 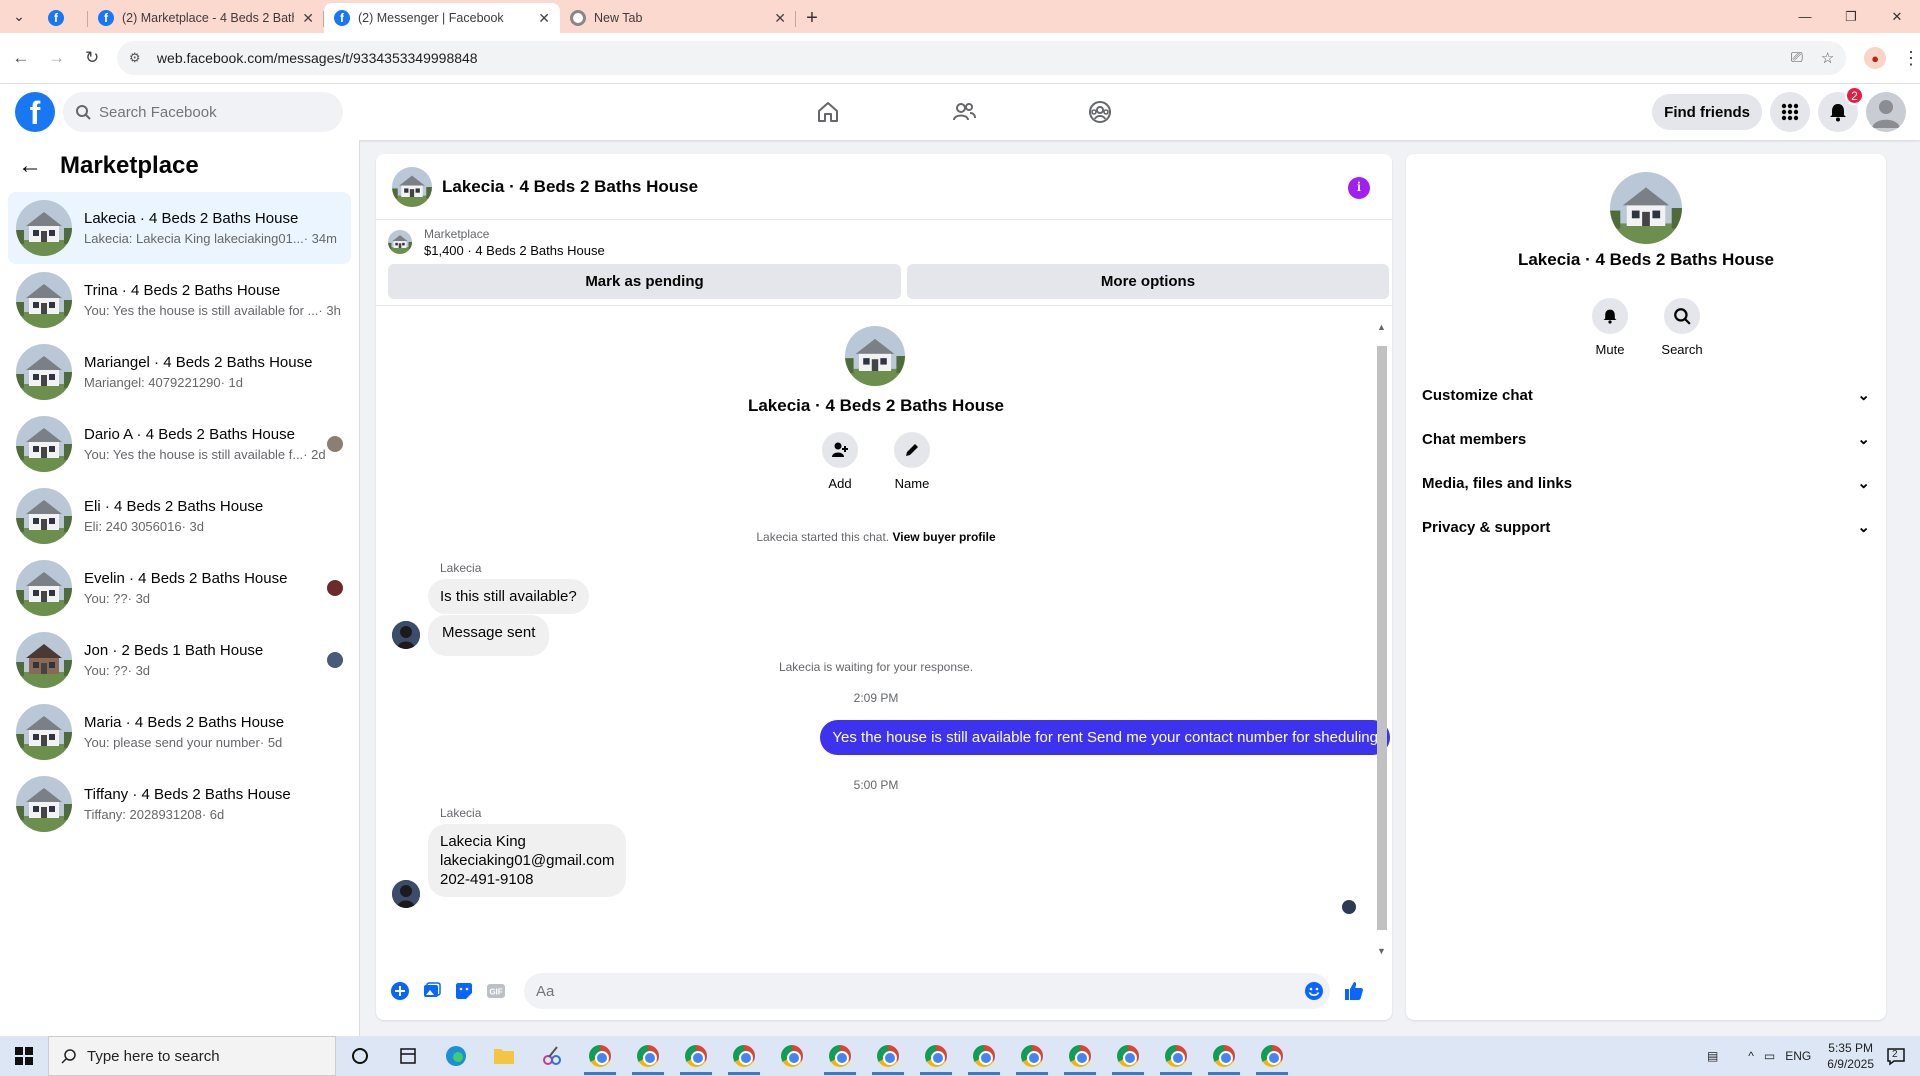 I want to click on chrome-menu-icon: ⋮, so click(x=1911, y=58).